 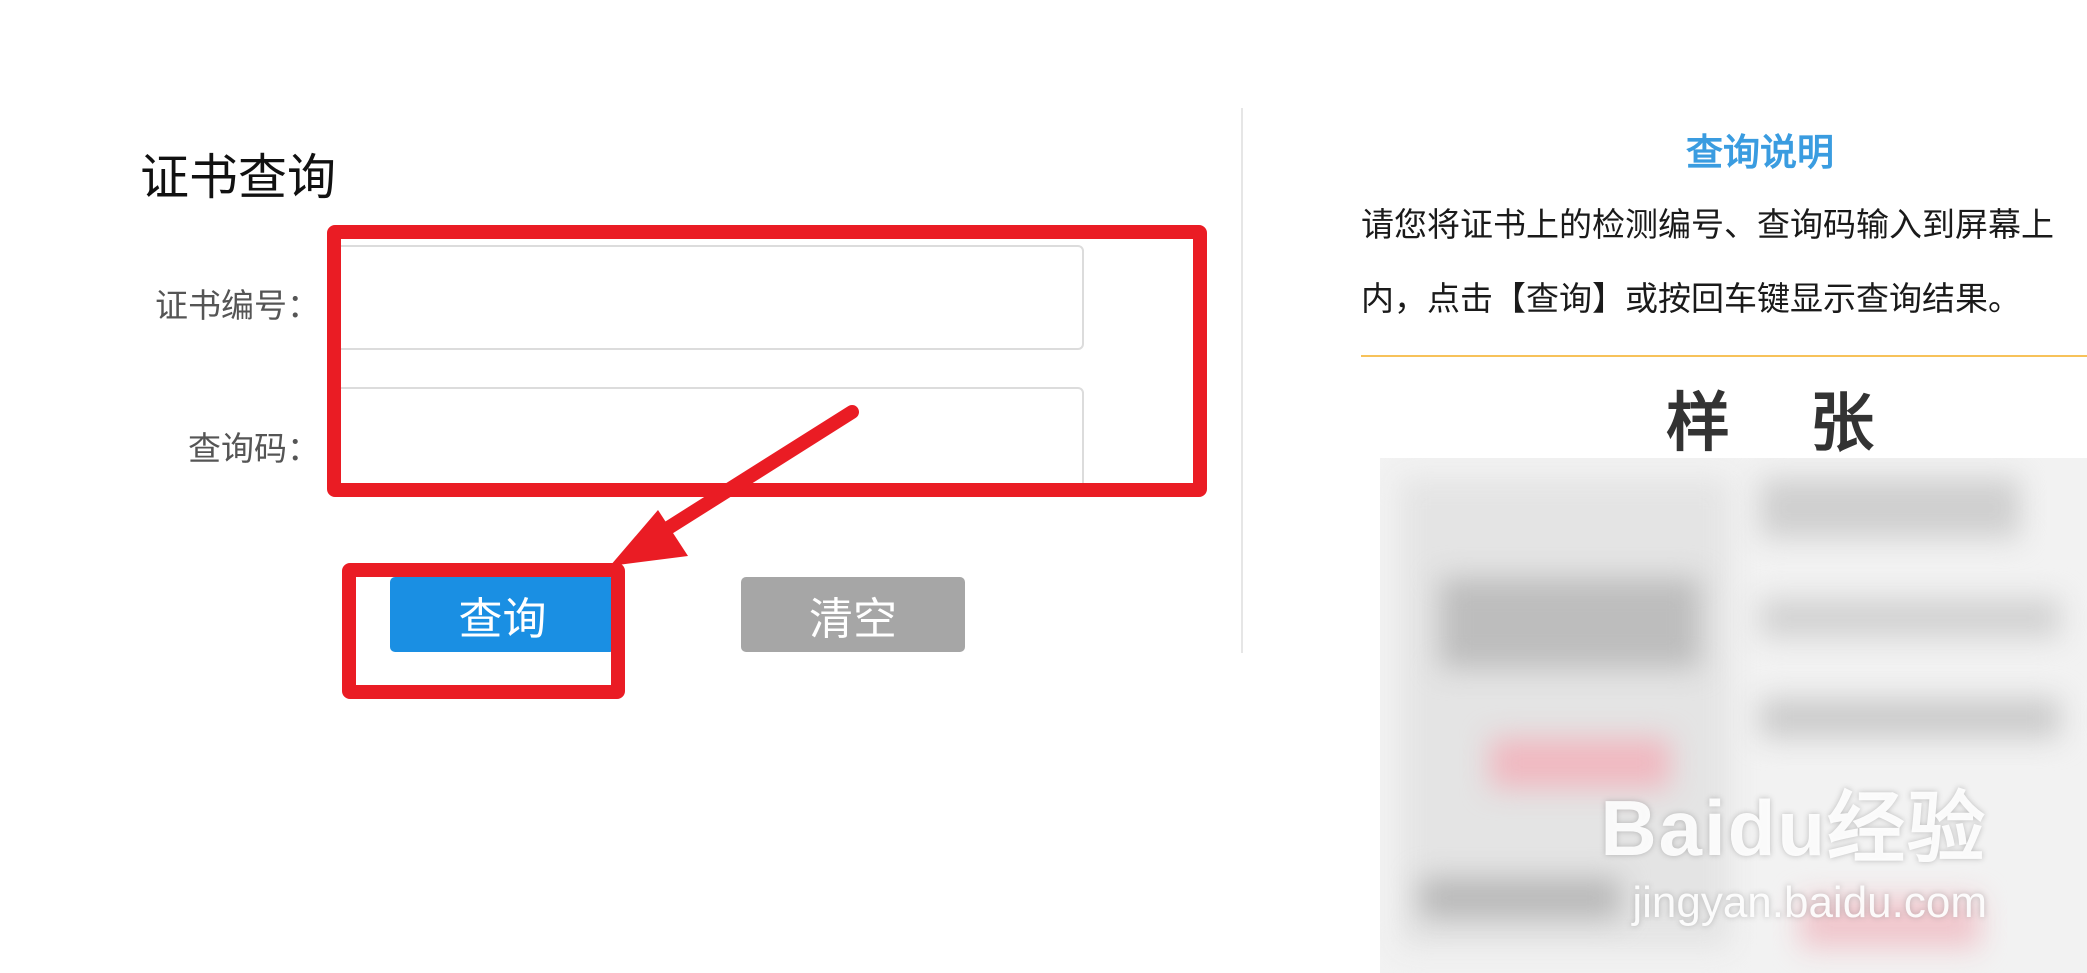 What do you see at coordinates (1809, 902) in the screenshot?
I see `watermark-url: jingyan.baidu.com` at bounding box center [1809, 902].